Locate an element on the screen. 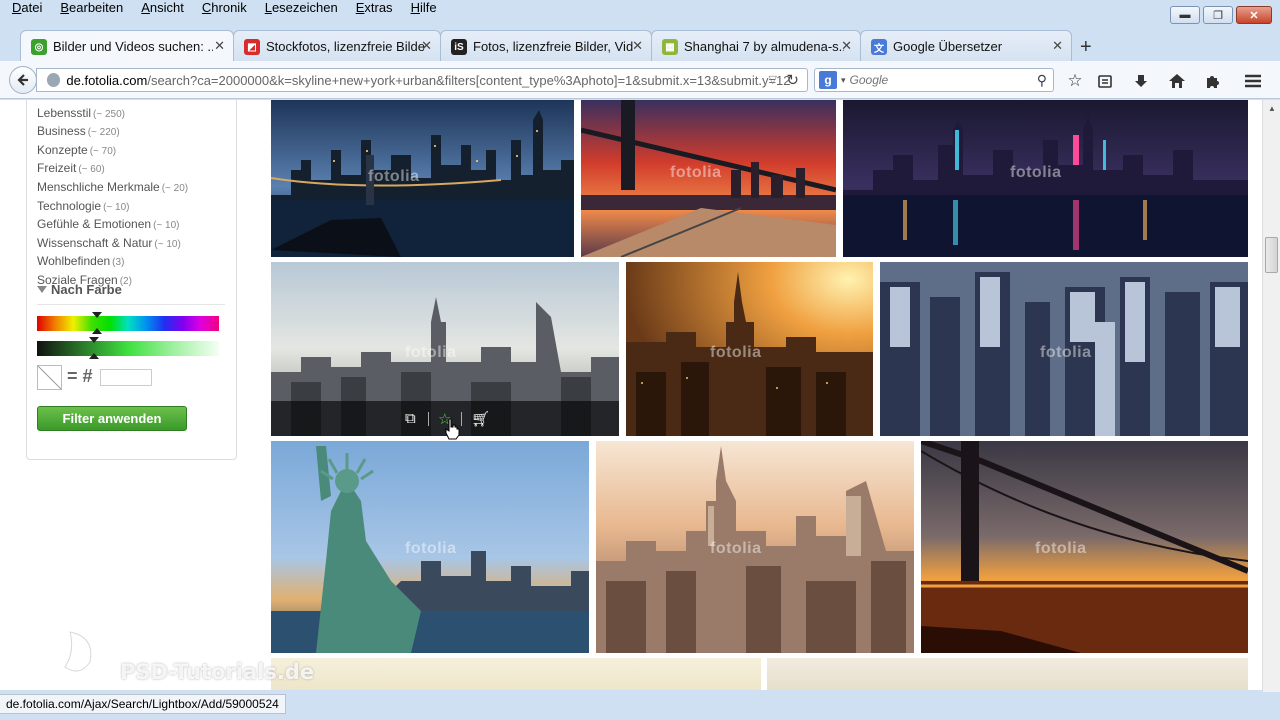  category-item: Freizeit (~ 60) is located at coordinates (112, 169).